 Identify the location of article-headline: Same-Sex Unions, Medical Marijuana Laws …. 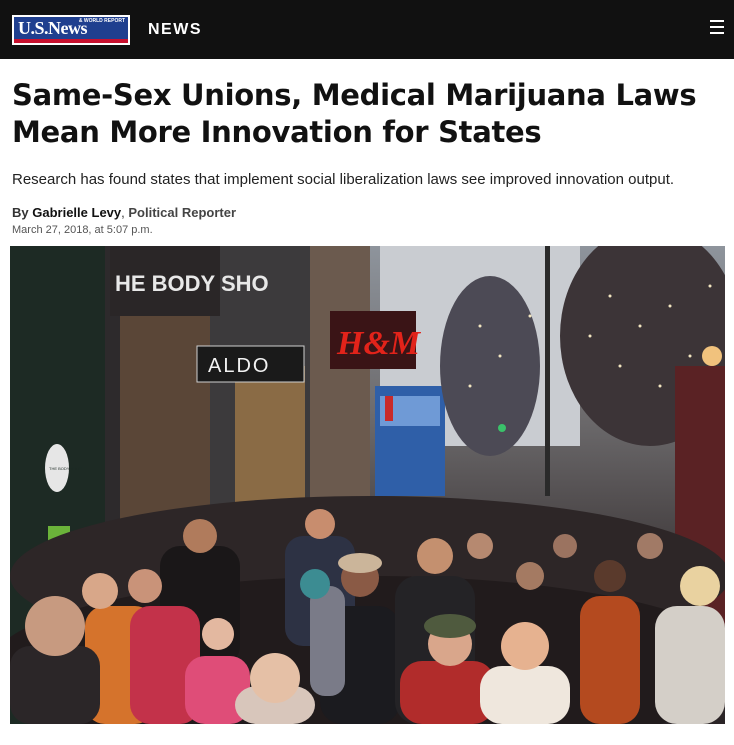
(354, 113).